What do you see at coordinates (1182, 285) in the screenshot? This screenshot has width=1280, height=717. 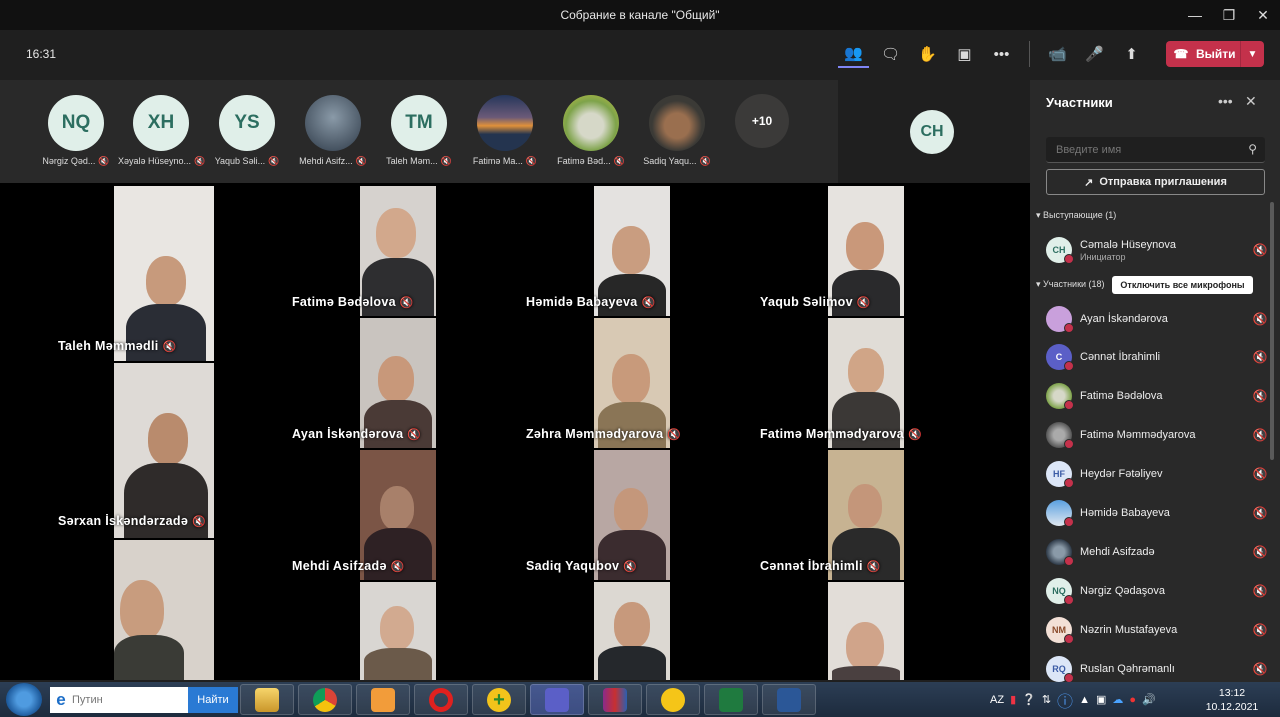 I see `mute-all-tooltip: Отключить все микрофоны` at bounding box center [1182, 285].